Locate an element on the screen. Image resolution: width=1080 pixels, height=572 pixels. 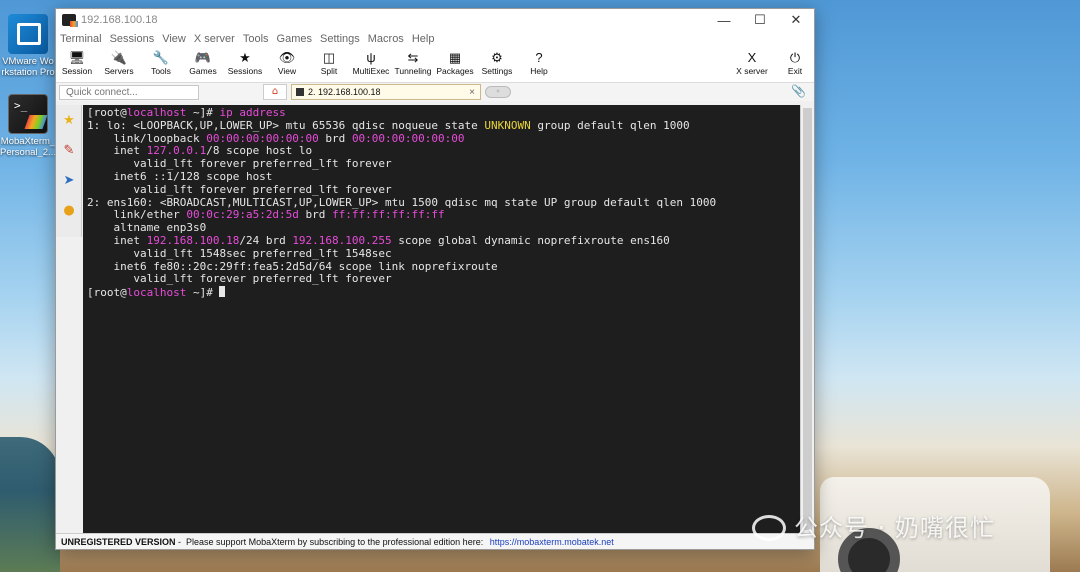
toolbar-label: Games is located at coordinates (203, 71).